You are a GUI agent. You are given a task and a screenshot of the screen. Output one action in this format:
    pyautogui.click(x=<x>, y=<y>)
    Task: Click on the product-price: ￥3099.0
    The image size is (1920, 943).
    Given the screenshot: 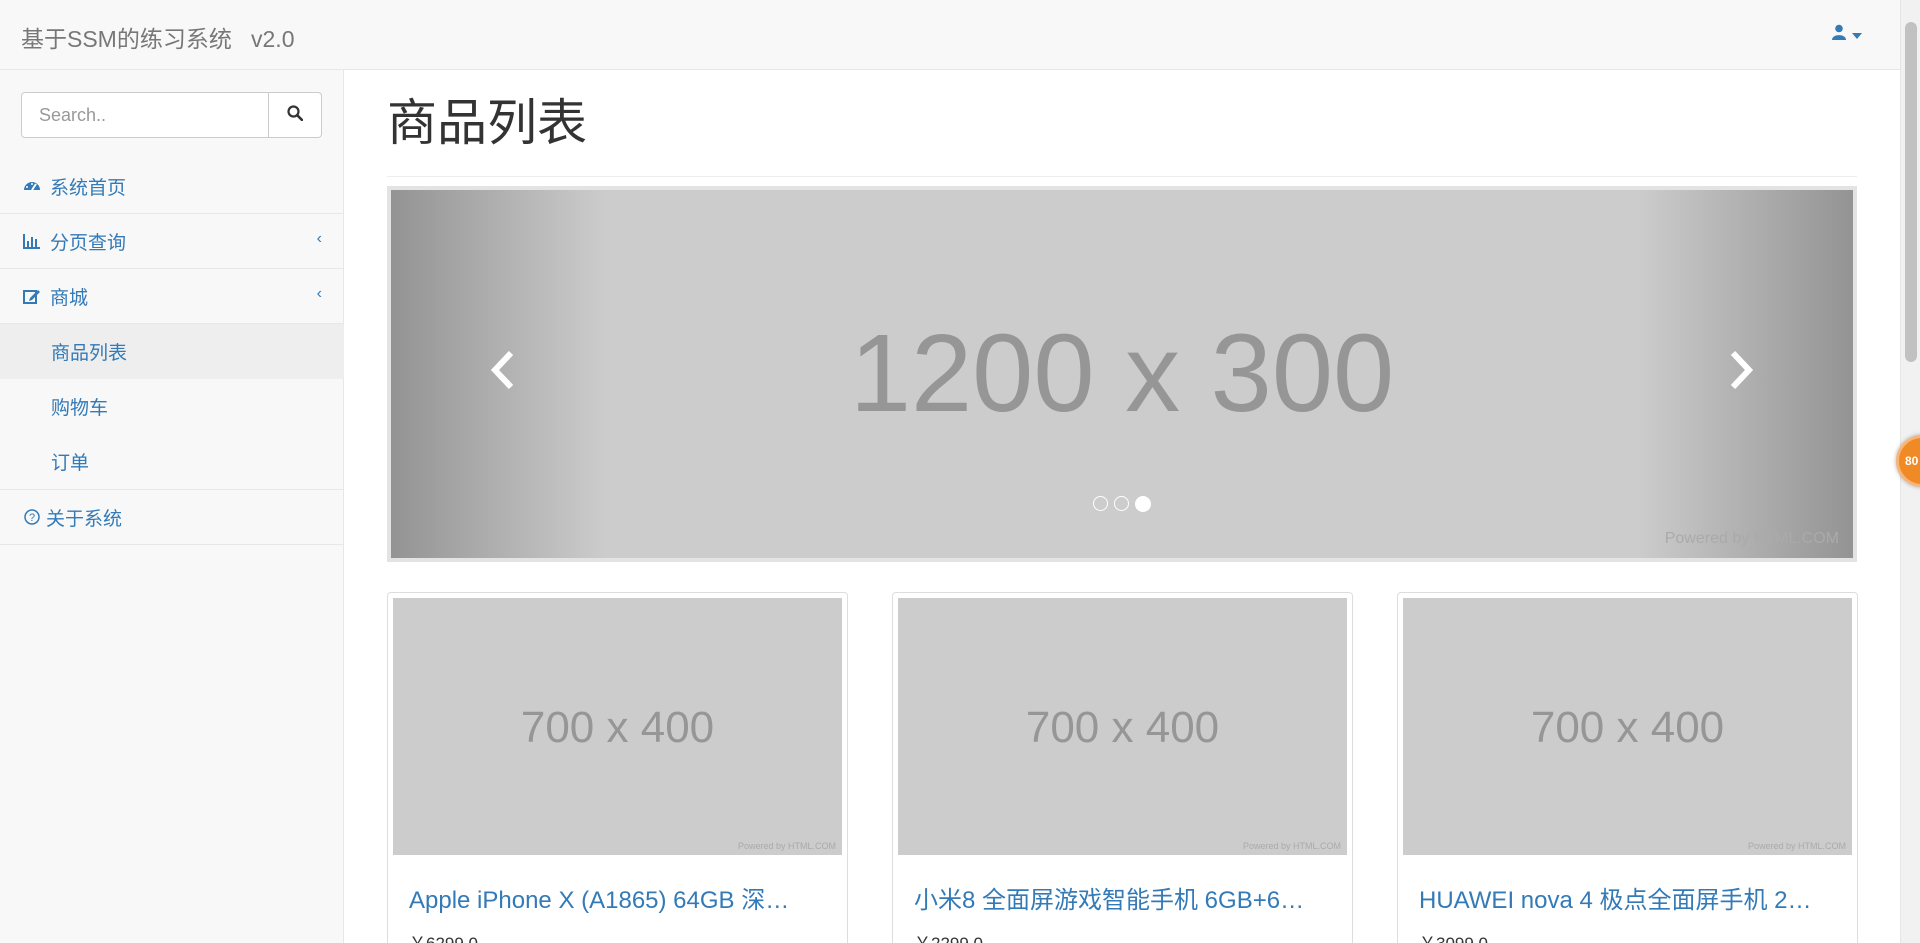 What is the action you would take?
    pyautogui.click(x=1627, y=936)
    